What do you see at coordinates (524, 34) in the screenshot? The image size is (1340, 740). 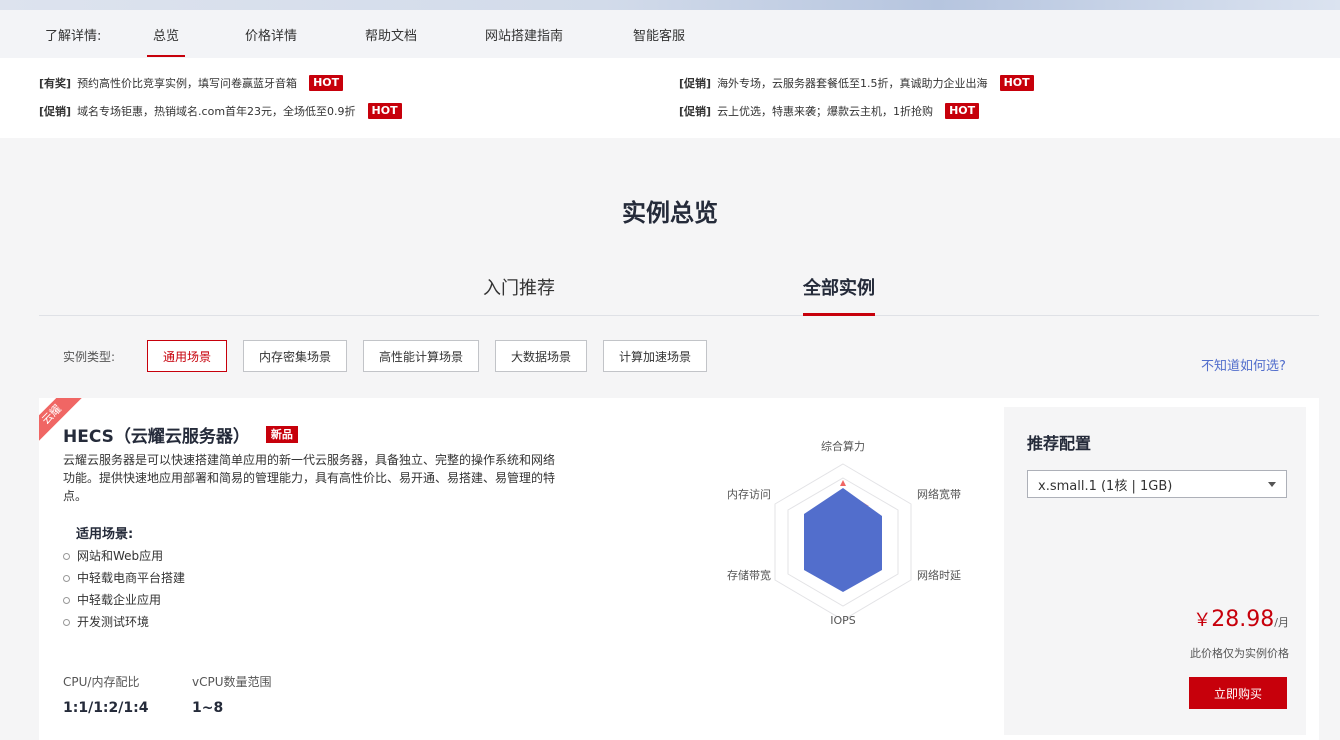 I see `nav-item-site-guide: 网站搭建指南` at bounding box center [524, 34].